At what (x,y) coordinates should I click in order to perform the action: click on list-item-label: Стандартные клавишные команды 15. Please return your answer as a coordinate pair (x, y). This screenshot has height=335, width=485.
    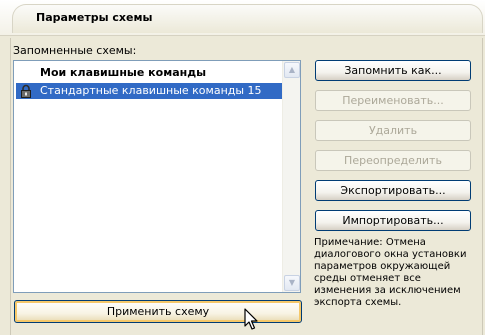
    Looking at the image, I should click on (151, 90).